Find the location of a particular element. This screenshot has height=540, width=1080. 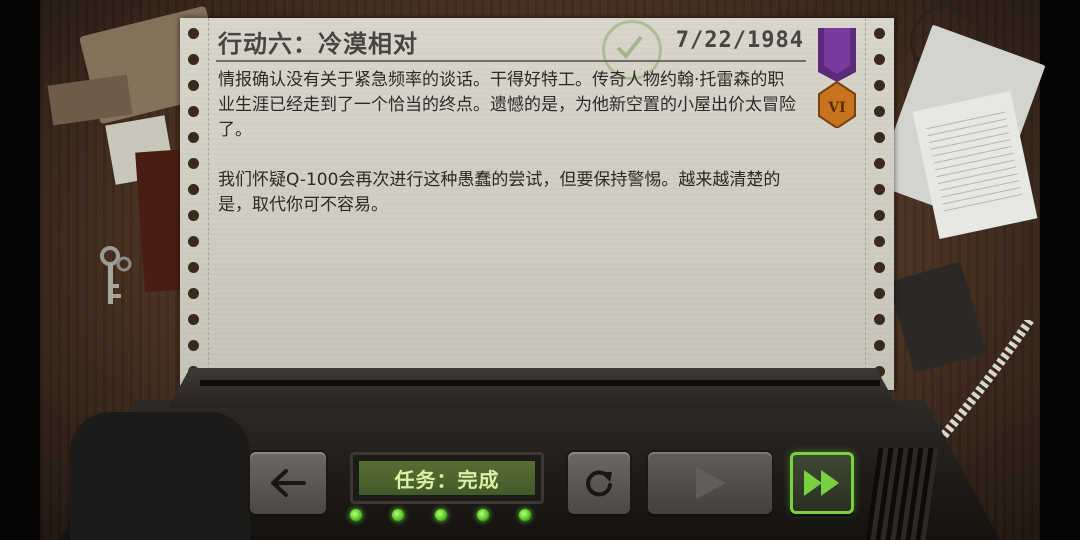

fast-forward-button is located at coordinates (822, 483).